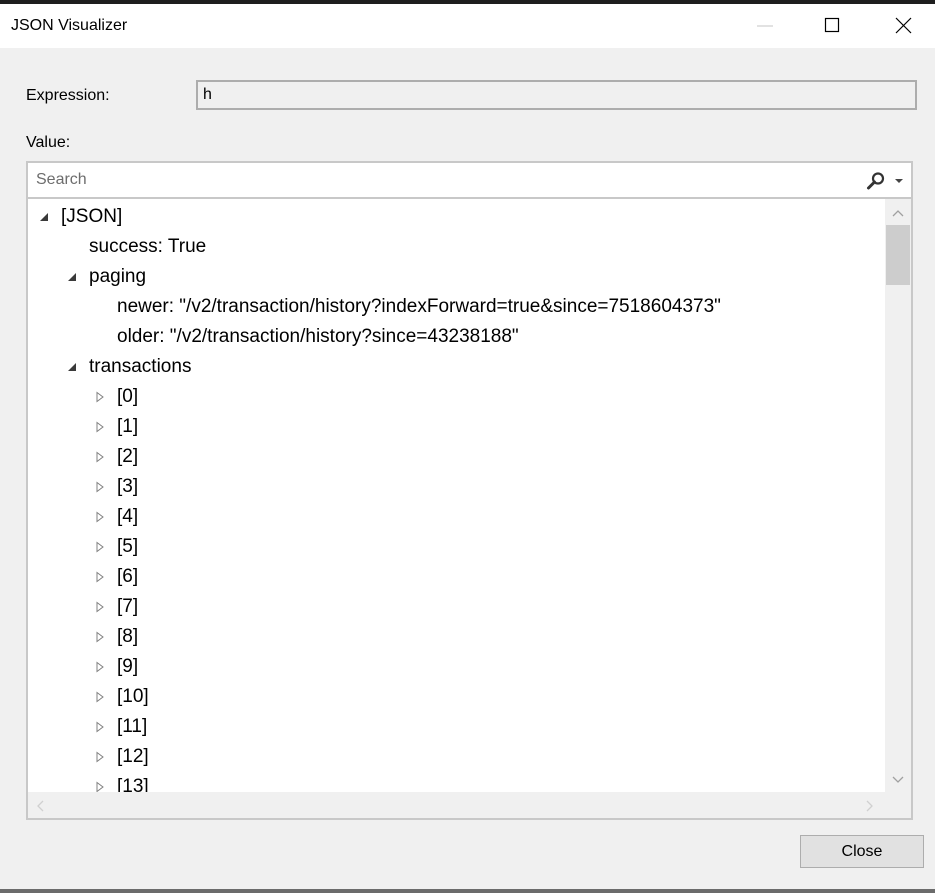  What do you see at coordinates (556, 95) in the screenshot?
I see `expression-field: h` at bounding box center [556, 95].